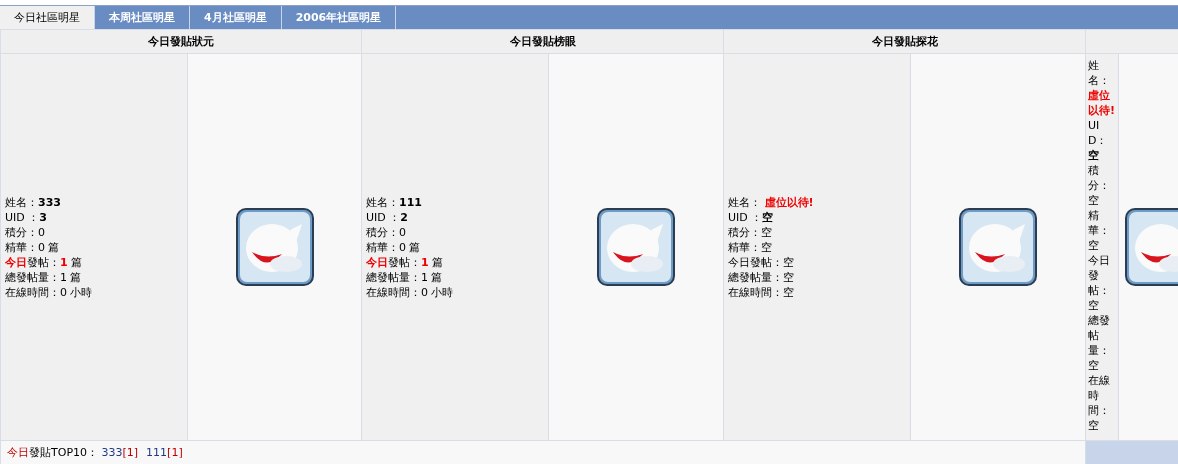 The width and height of the screenshot is (1178, 464). I want to click on profile-line: 總發帖量： 空, so click(1099, 343).